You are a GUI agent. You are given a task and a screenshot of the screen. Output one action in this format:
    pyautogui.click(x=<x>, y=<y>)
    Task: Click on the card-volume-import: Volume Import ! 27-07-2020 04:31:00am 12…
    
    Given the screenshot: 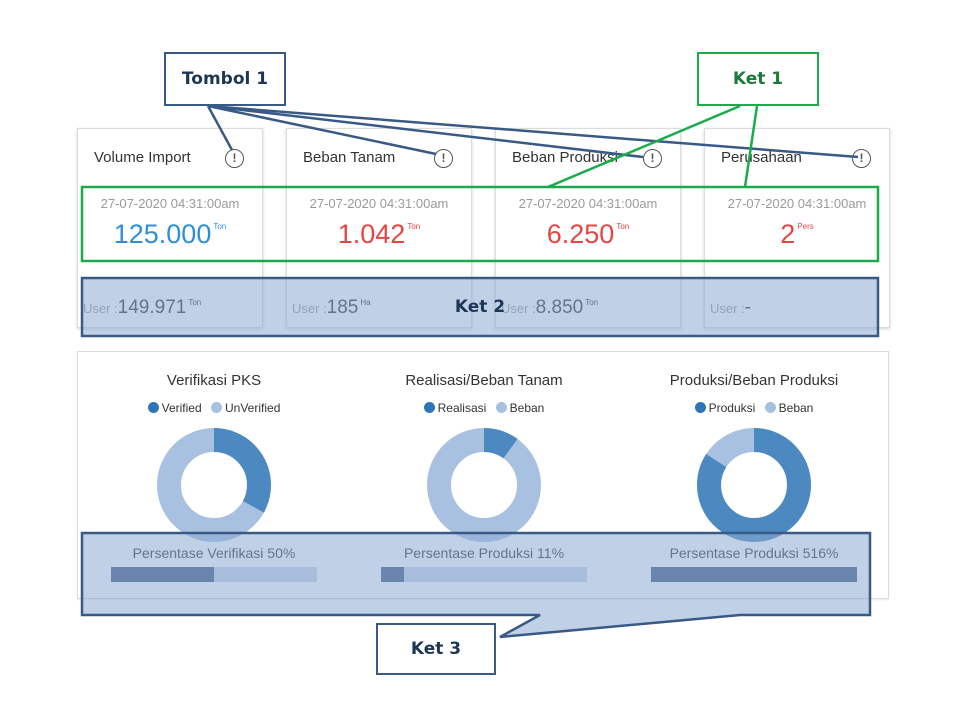 What is the action you would take?
    pyautogui.click(x=170, y=228)
    